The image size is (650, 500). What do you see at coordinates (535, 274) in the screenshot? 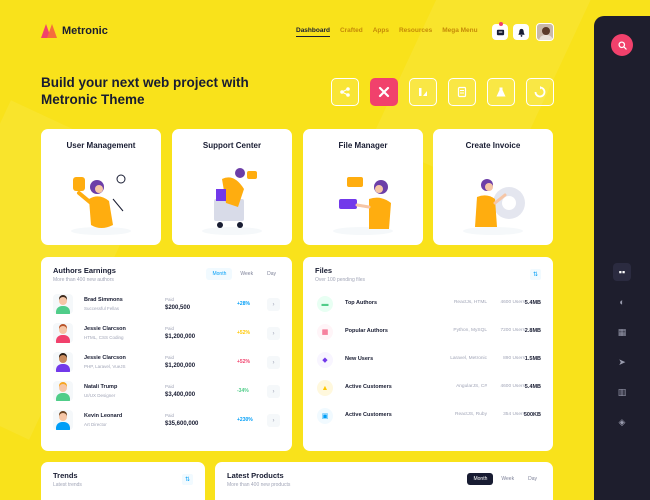
I see `files-menu-button: ⇅` at bounding box center [535, 274].